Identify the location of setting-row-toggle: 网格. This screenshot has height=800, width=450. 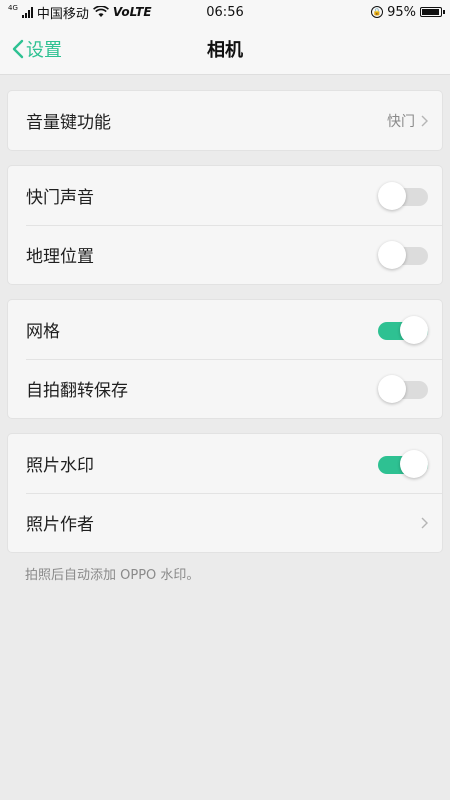
(225, 329).